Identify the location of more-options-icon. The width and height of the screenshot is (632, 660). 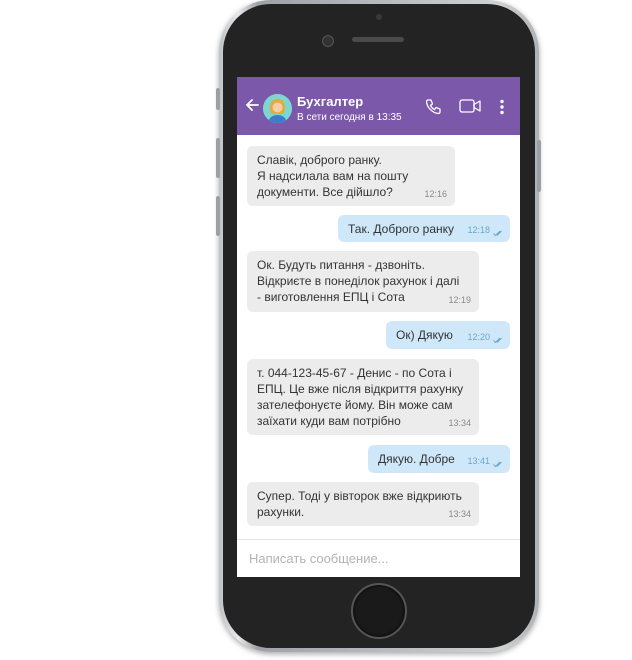
(502, 107).